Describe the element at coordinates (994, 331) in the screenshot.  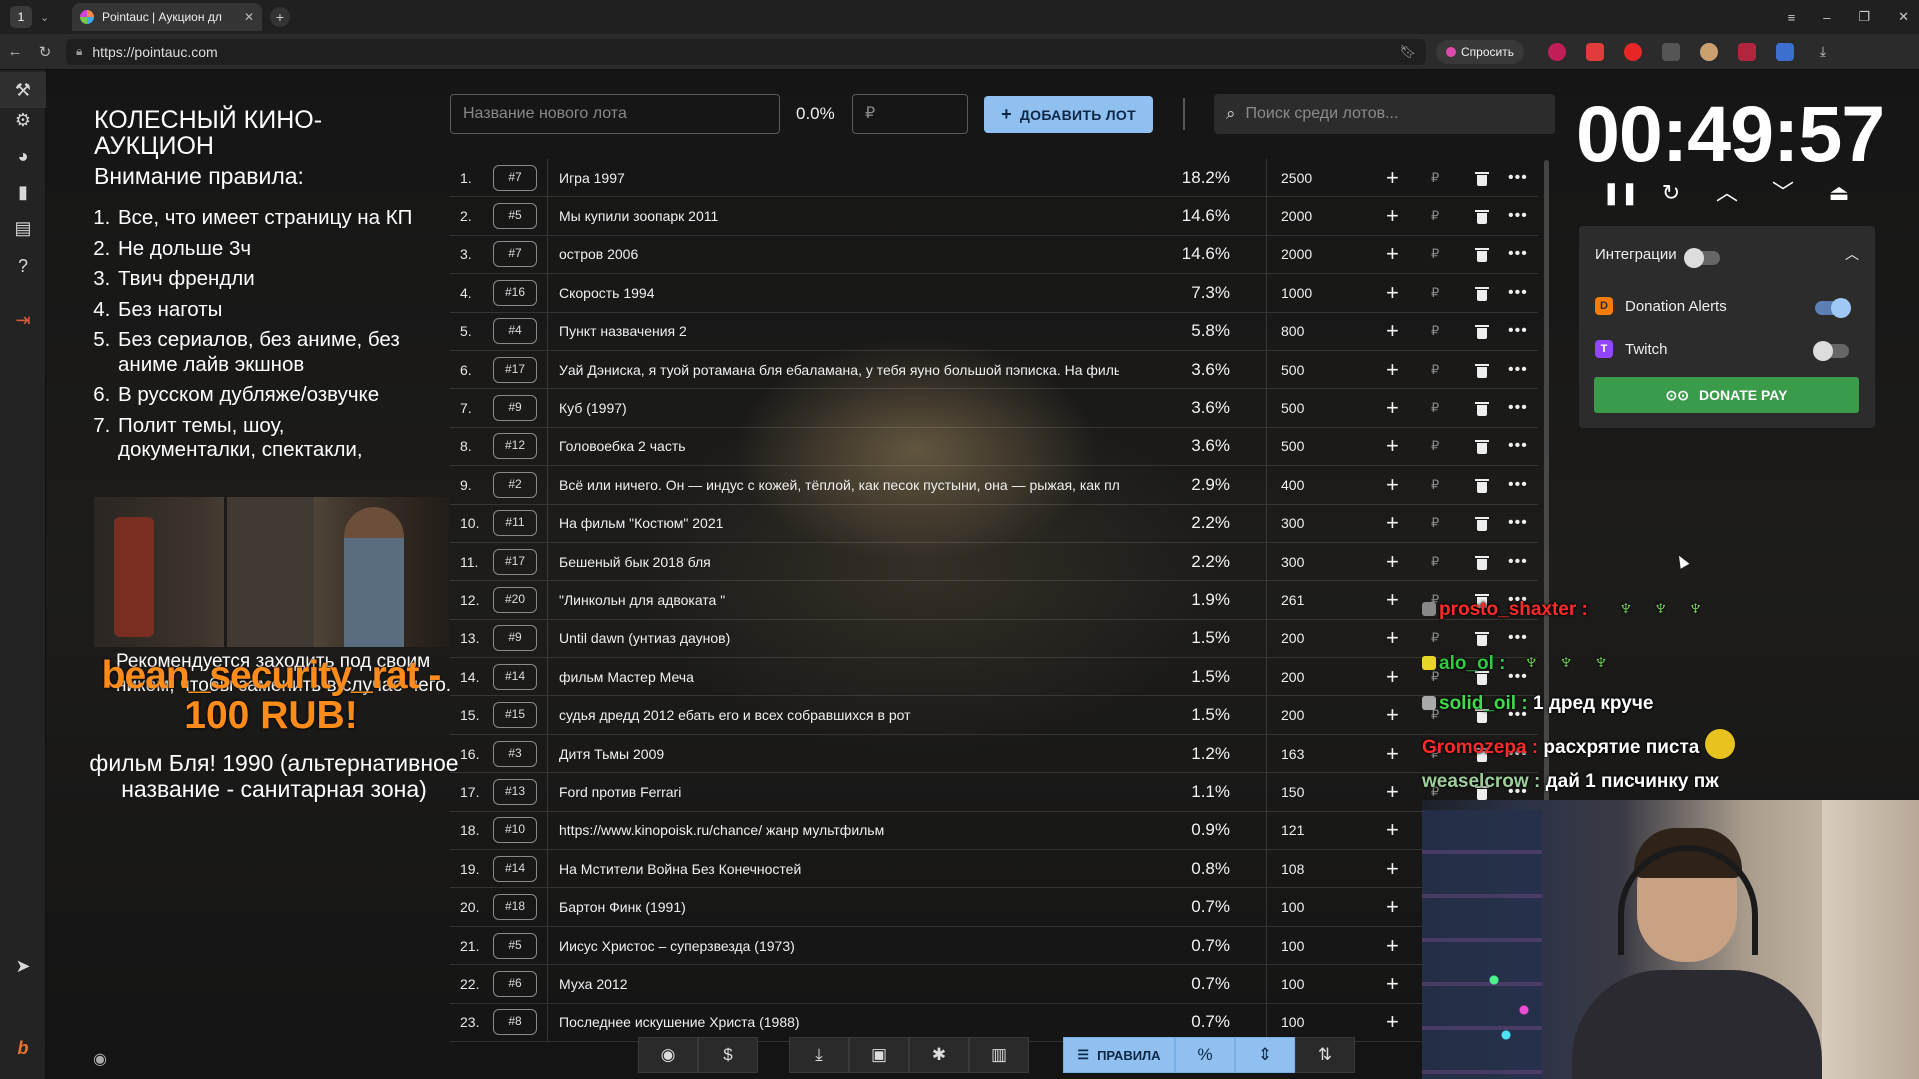
I see `lot-row: 5. #4 Пункт назвачения 2 5.8% 800 + ₽ •••` at that location.